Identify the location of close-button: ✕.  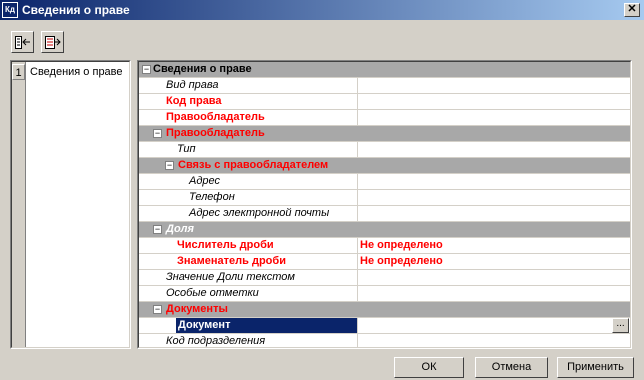
(632, 10).